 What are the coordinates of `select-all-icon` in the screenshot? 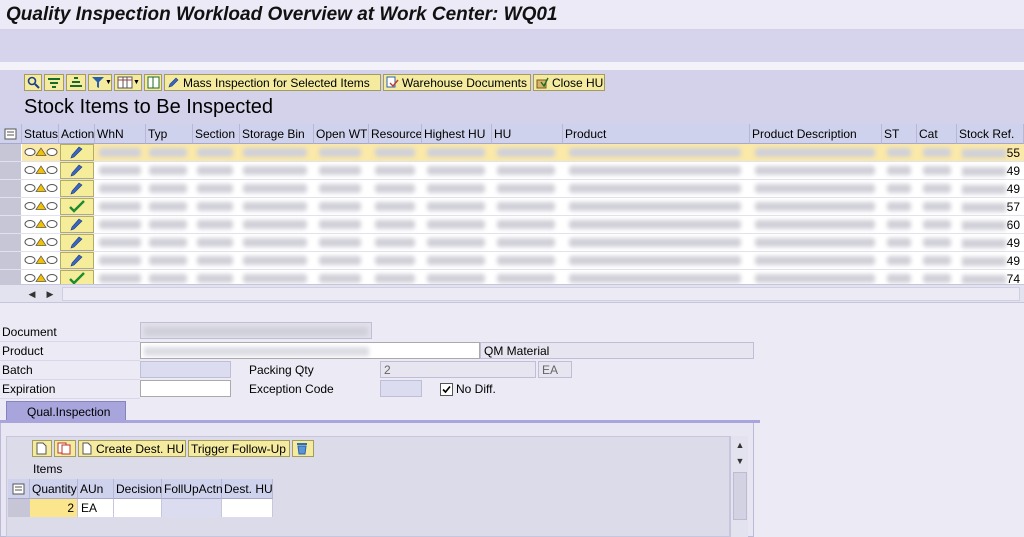 It's located at (11, 134).